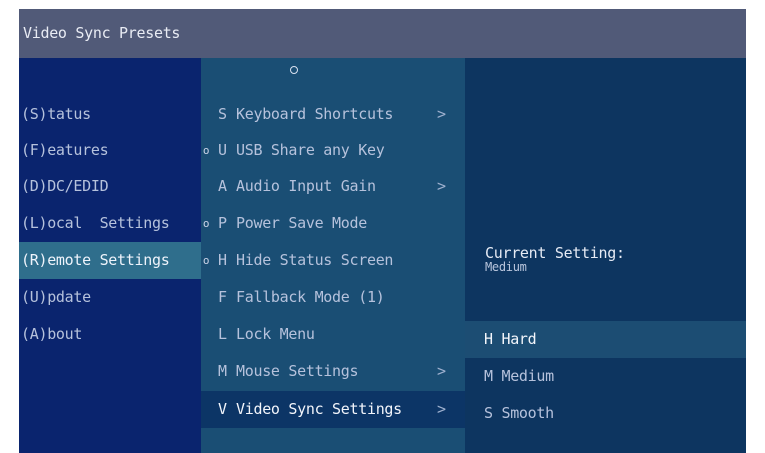 The image size is (765, 453). What do you see at coordinates (222, 186) in the screenshot?
I see `submenu-item-hotkey: A` at bounding box center [222, 186].